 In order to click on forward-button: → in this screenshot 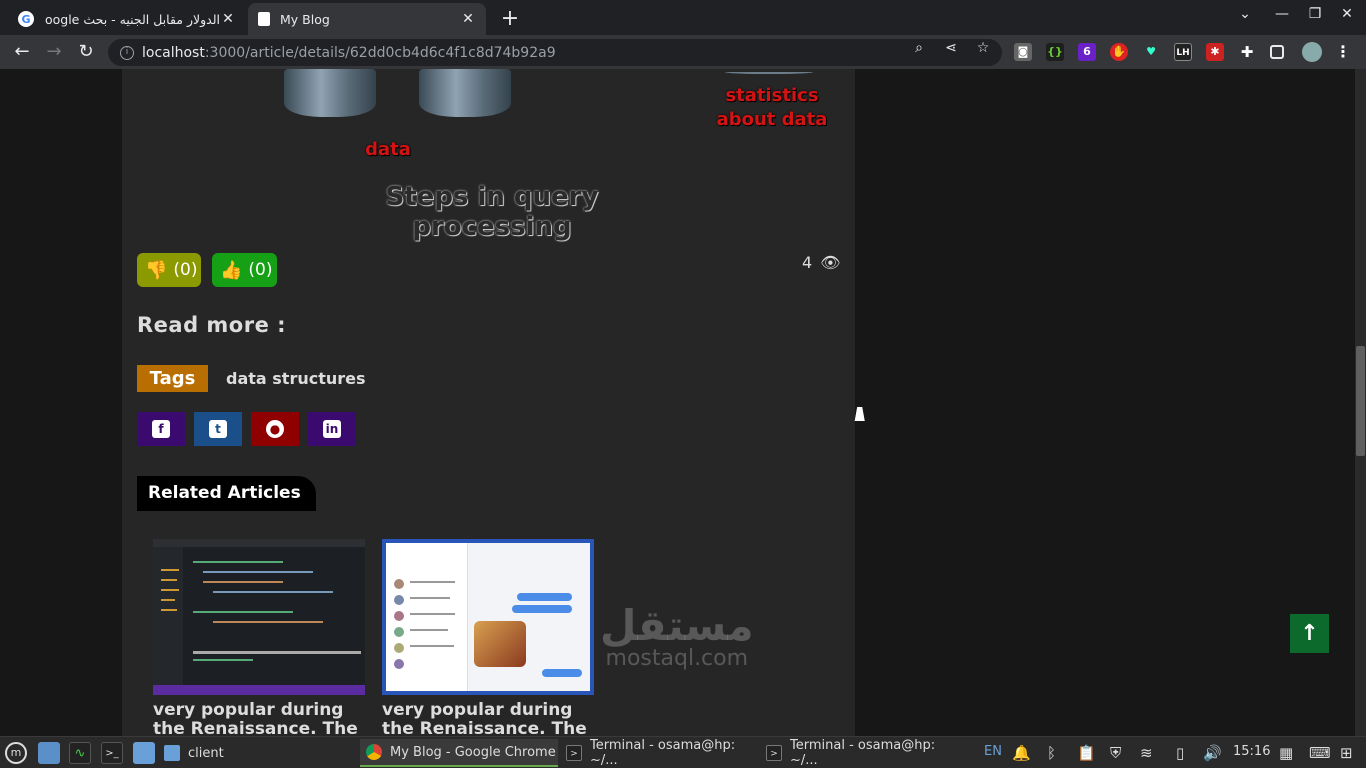, I will do `click(54, 52)`.